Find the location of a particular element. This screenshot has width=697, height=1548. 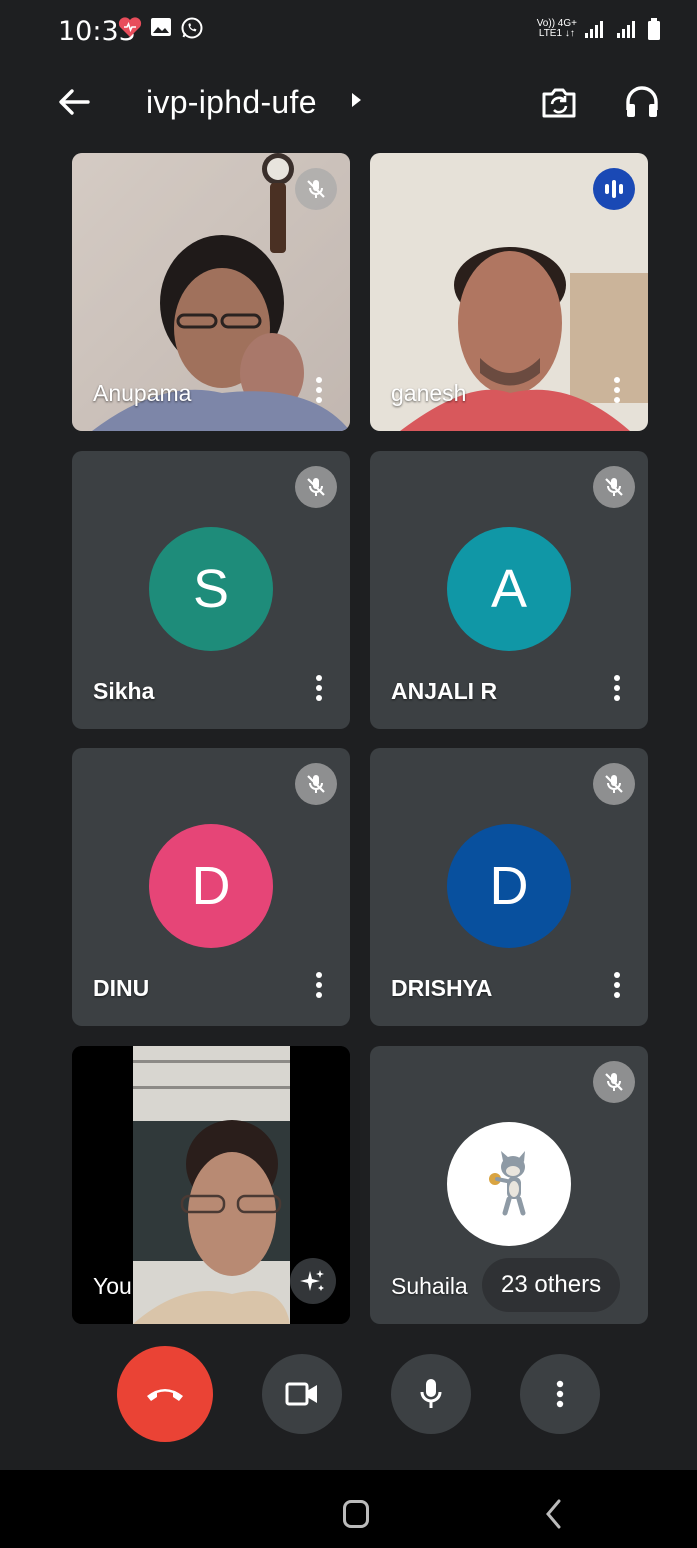

network-type-indicator: Vo)) 4G+ LTE1 ↓↑ is located at coordinates (557, 29).